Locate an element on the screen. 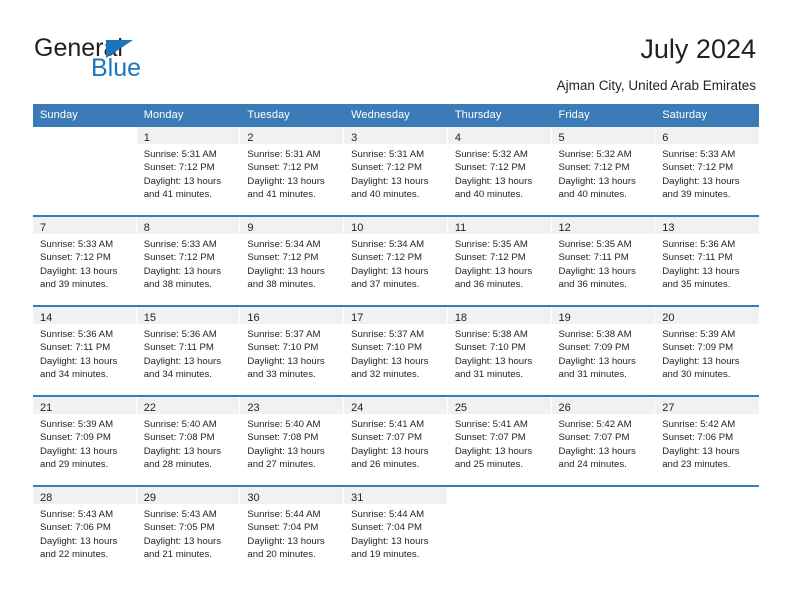 The width and height of the screenshot is (792, 612). sunset-text: Sunset: 7:09 PM is located at coordinates (75, 438).